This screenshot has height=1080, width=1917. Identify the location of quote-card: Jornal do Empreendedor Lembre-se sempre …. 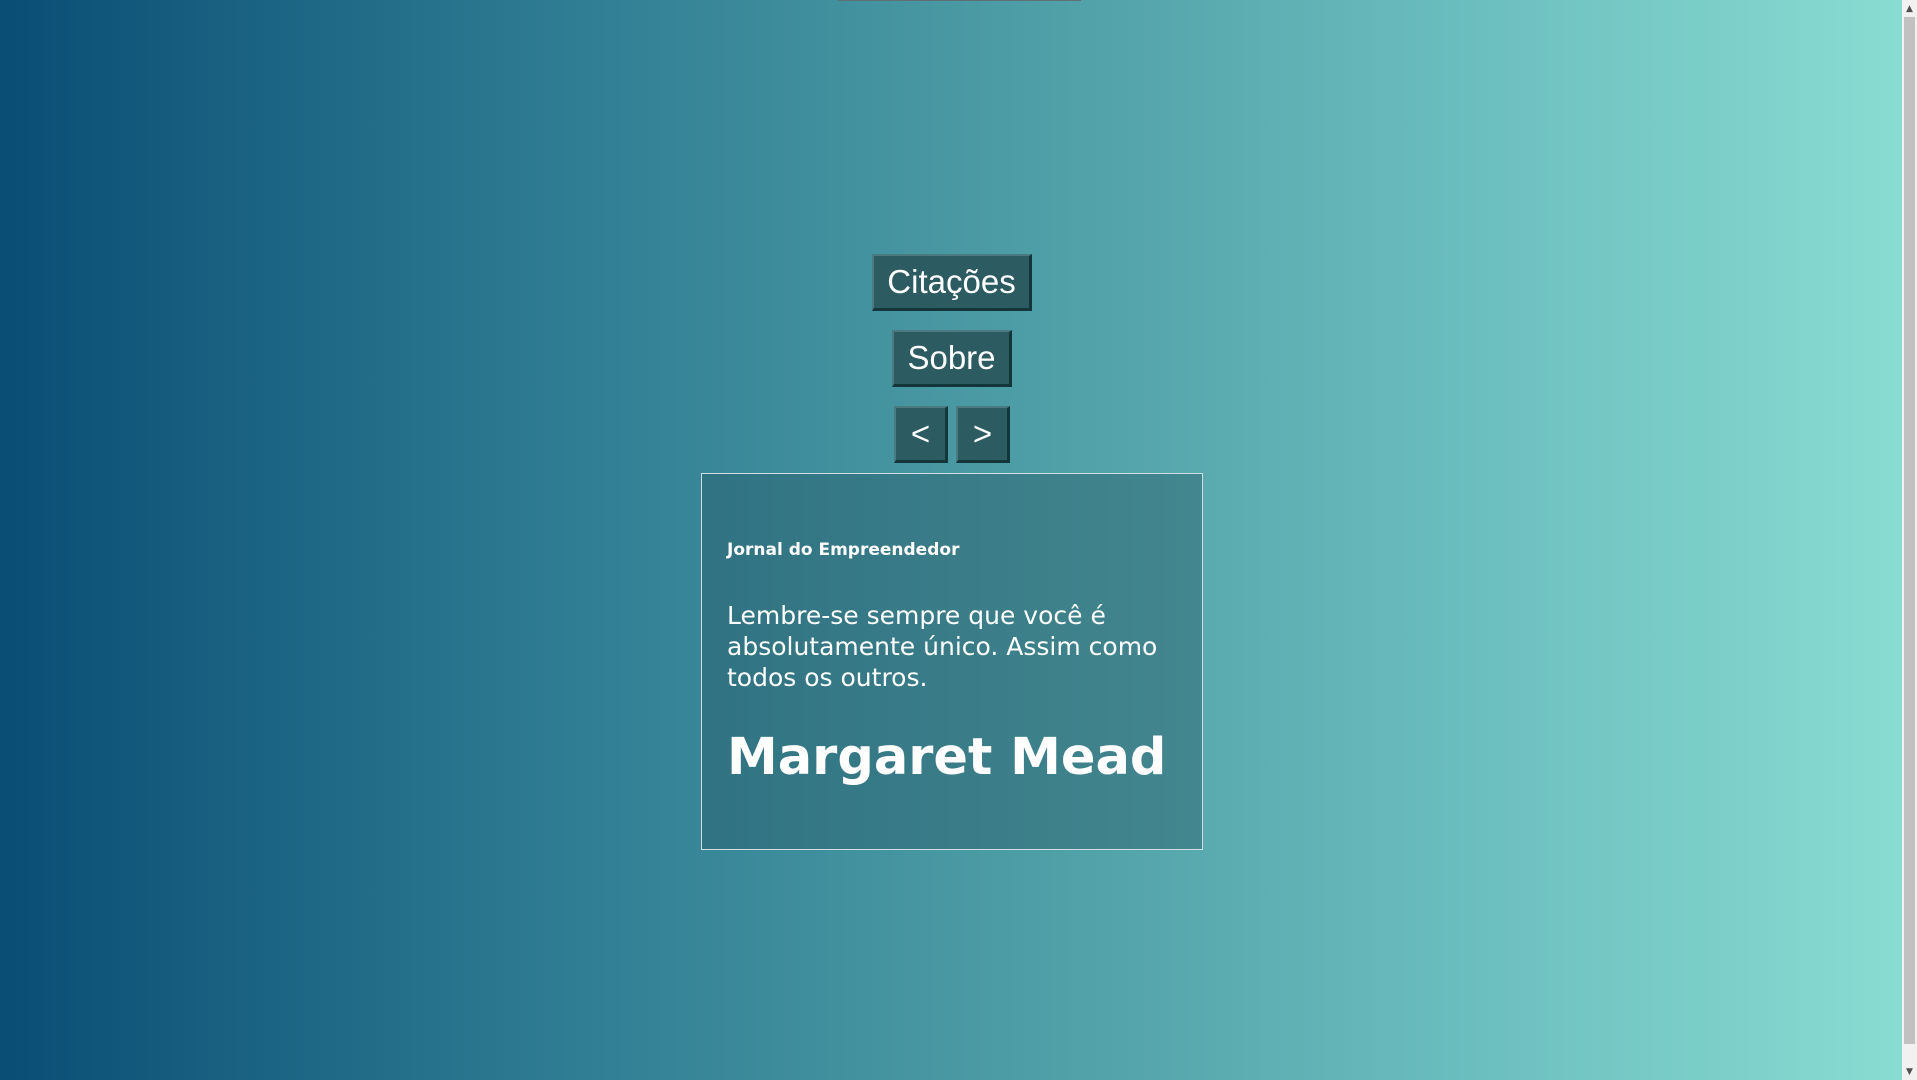
(952, 661).